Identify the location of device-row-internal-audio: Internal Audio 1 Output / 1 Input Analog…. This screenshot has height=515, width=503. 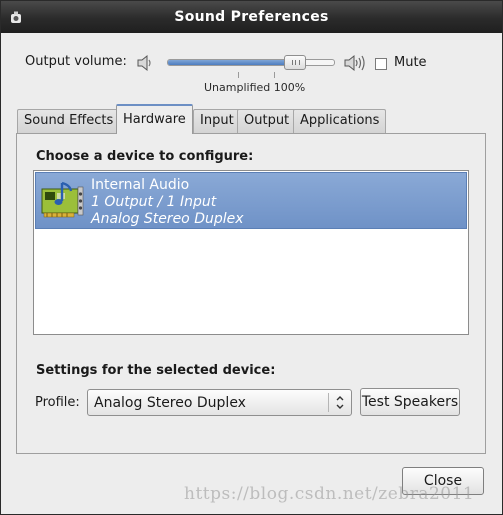
(251, 200).